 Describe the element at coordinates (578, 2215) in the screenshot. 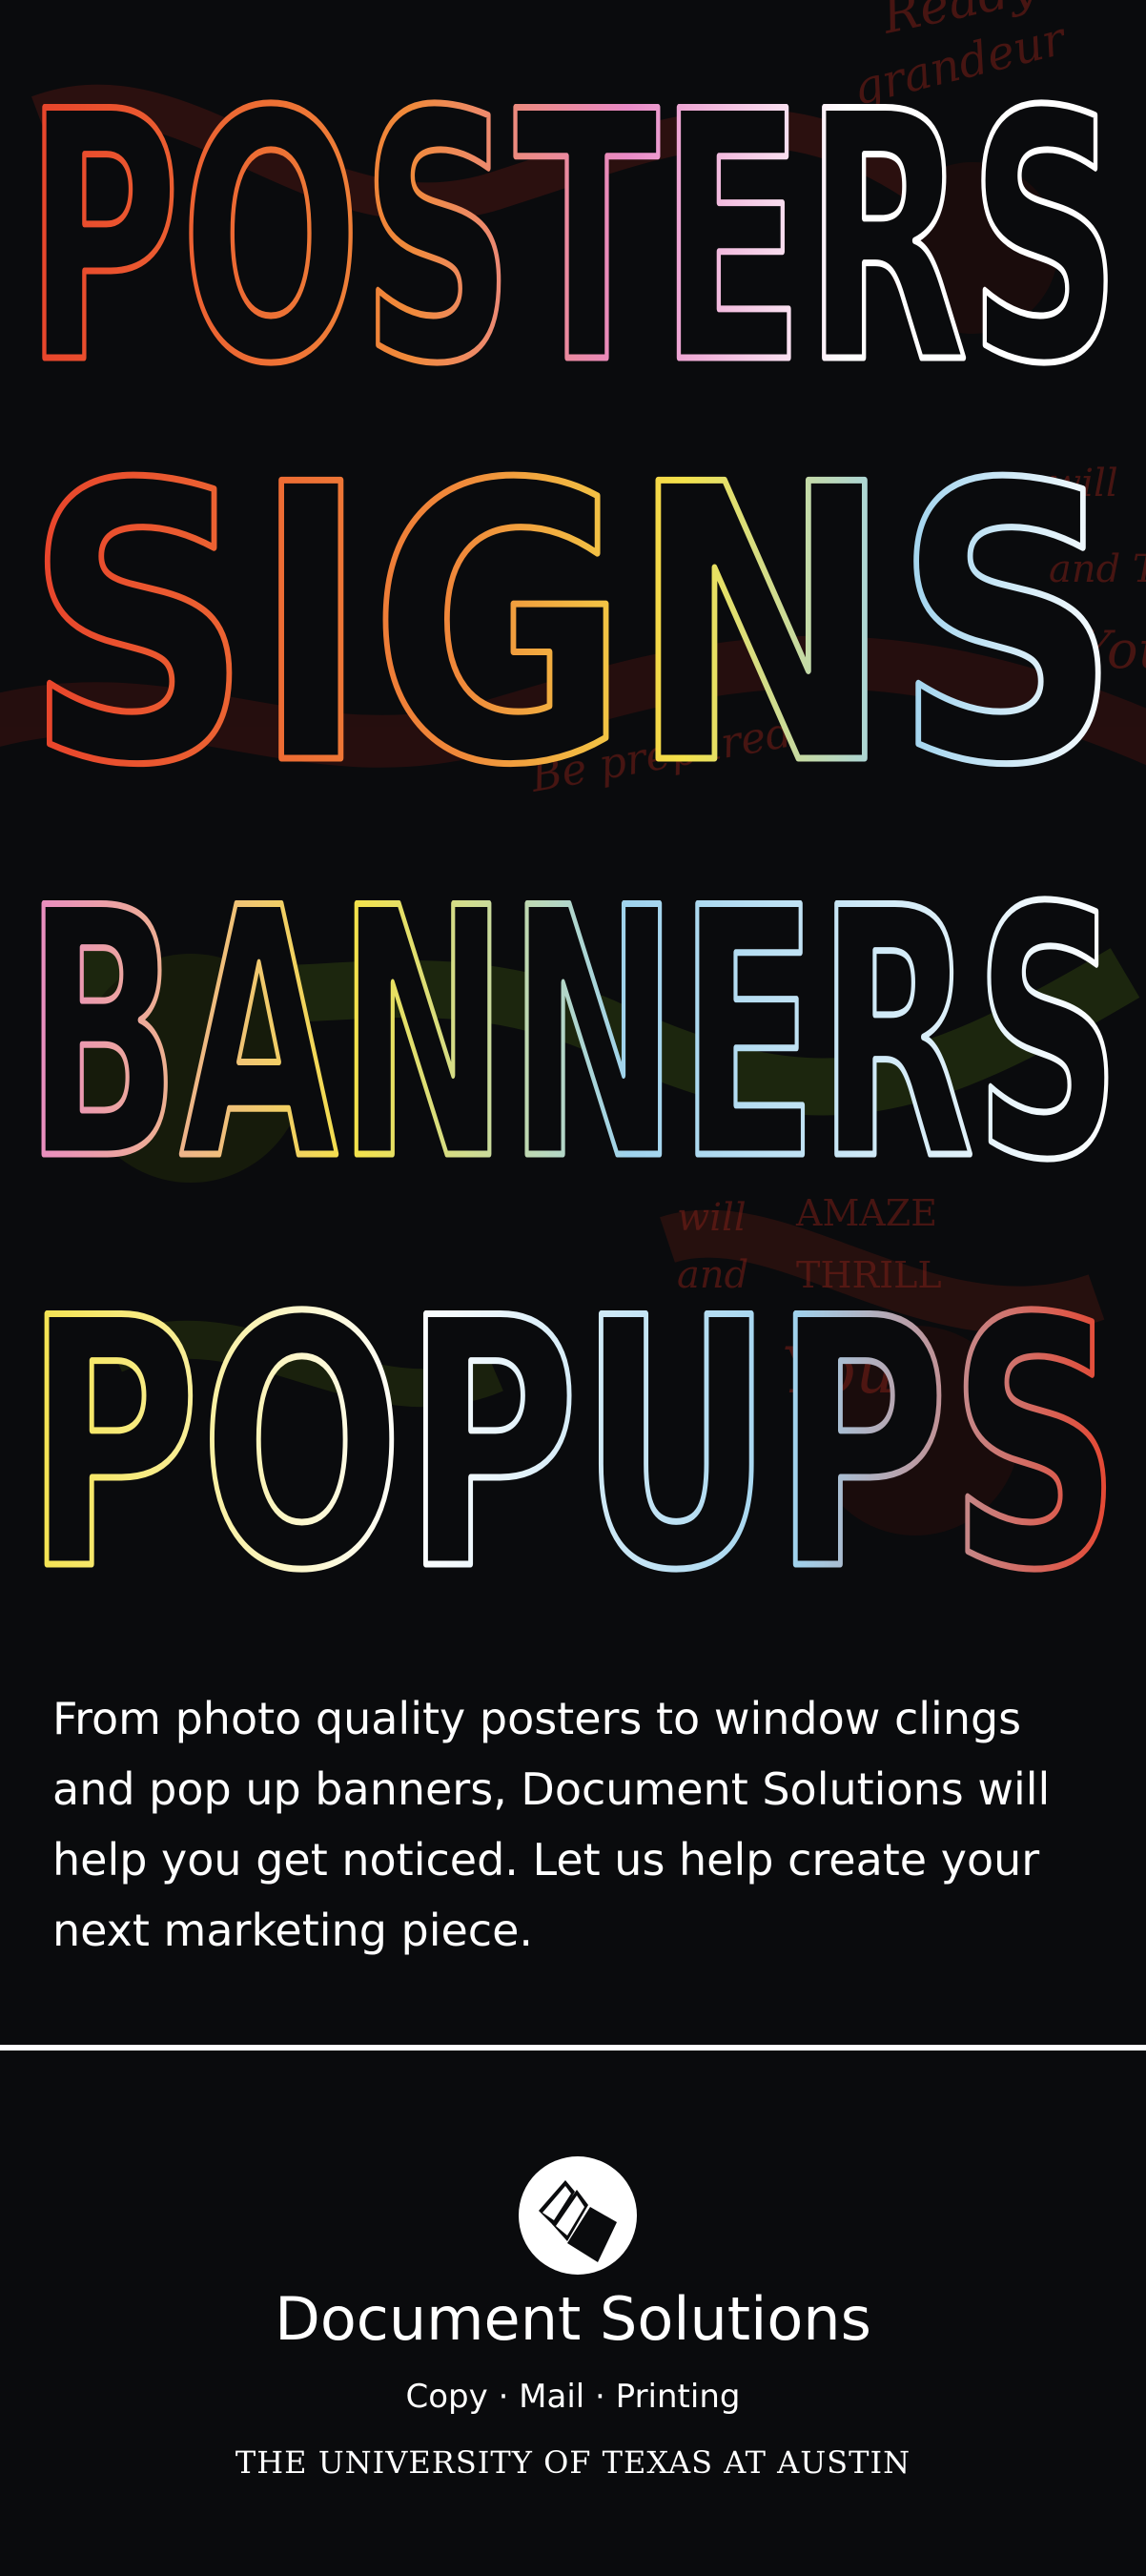

I see `document-solutions-logo-icon` at that location.